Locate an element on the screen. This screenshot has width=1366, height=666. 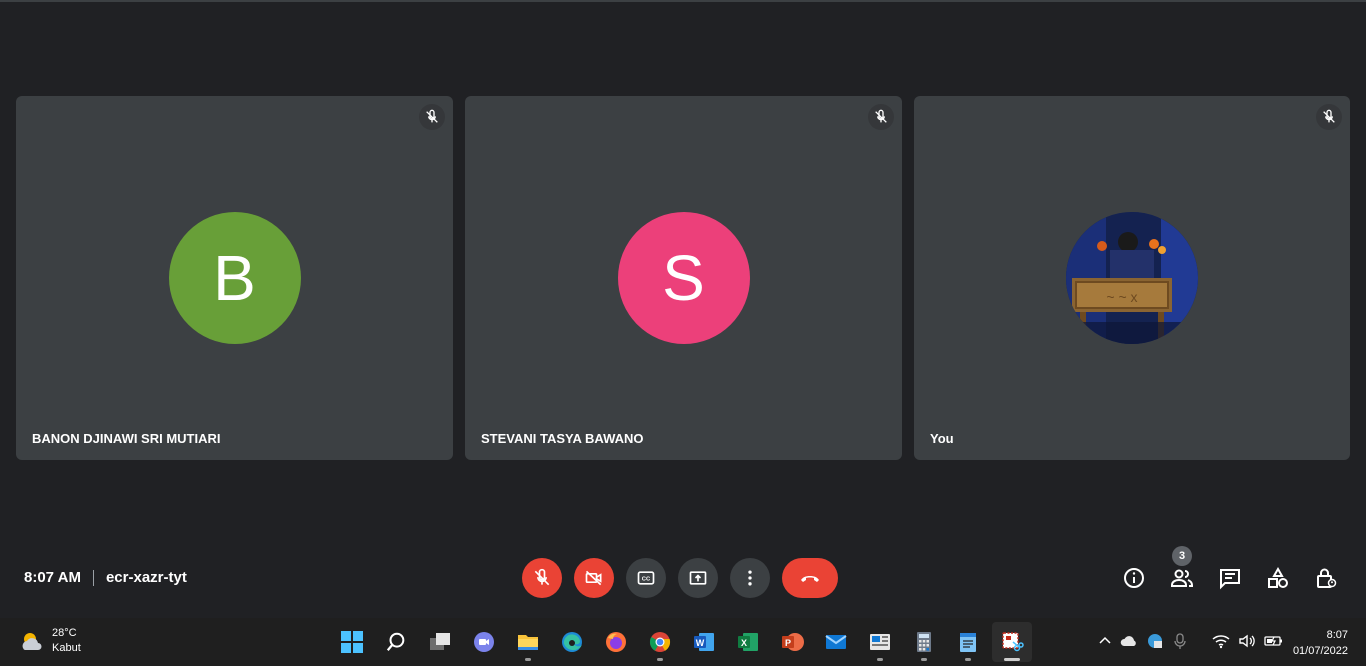
leave-call-button is located at coordinates (810, 578).